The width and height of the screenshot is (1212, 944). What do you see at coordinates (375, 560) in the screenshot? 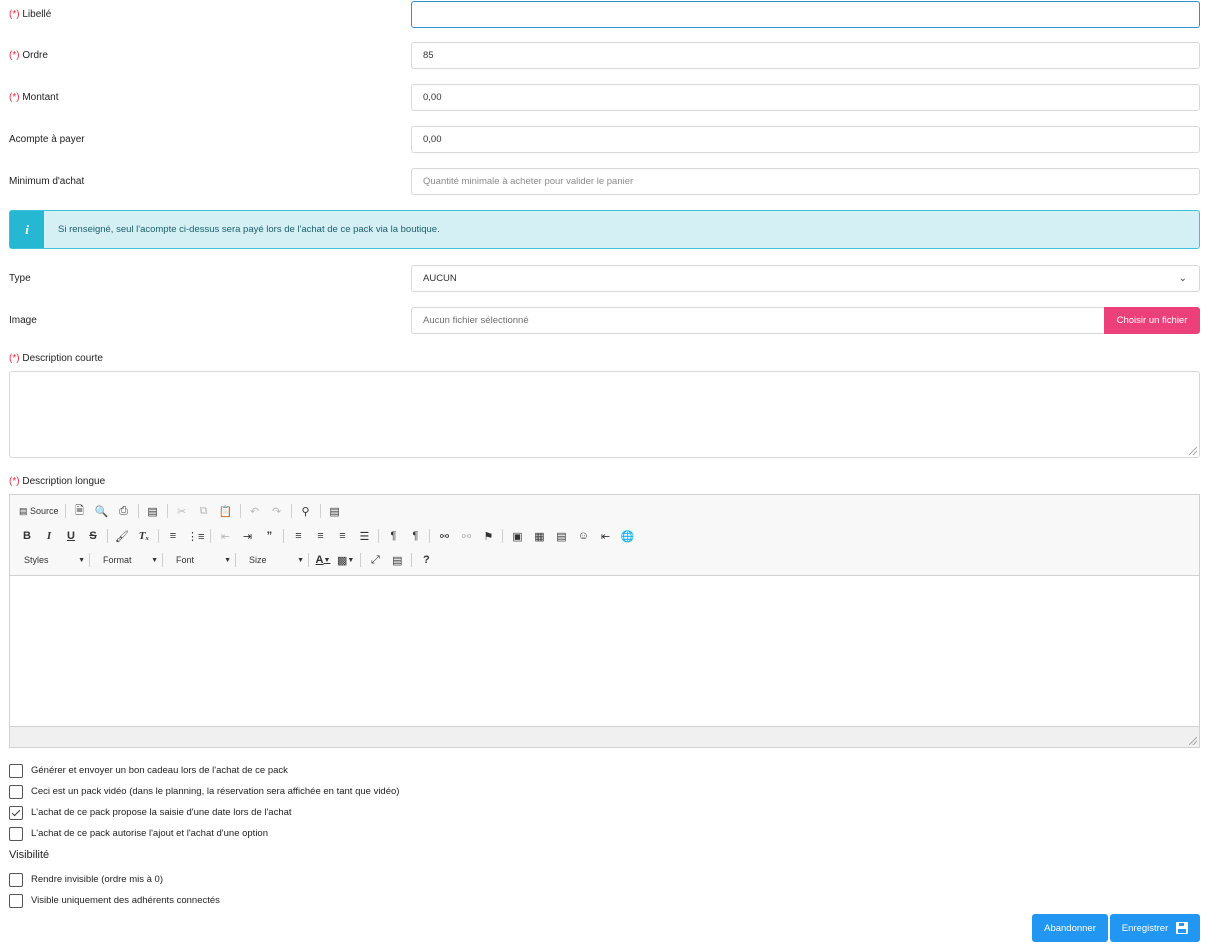
I see `maximize-icon: ⤢` at bounding box center [375, 560].